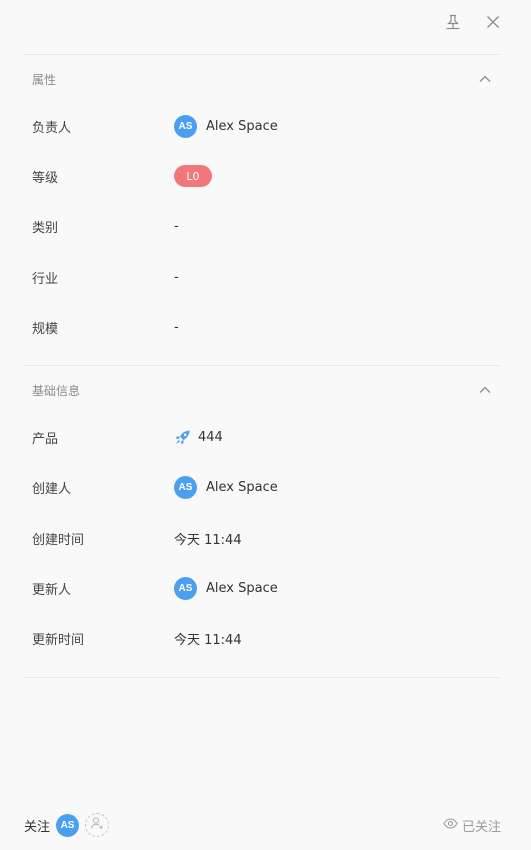  I want to click on product-value: 444, so click(198, 437).